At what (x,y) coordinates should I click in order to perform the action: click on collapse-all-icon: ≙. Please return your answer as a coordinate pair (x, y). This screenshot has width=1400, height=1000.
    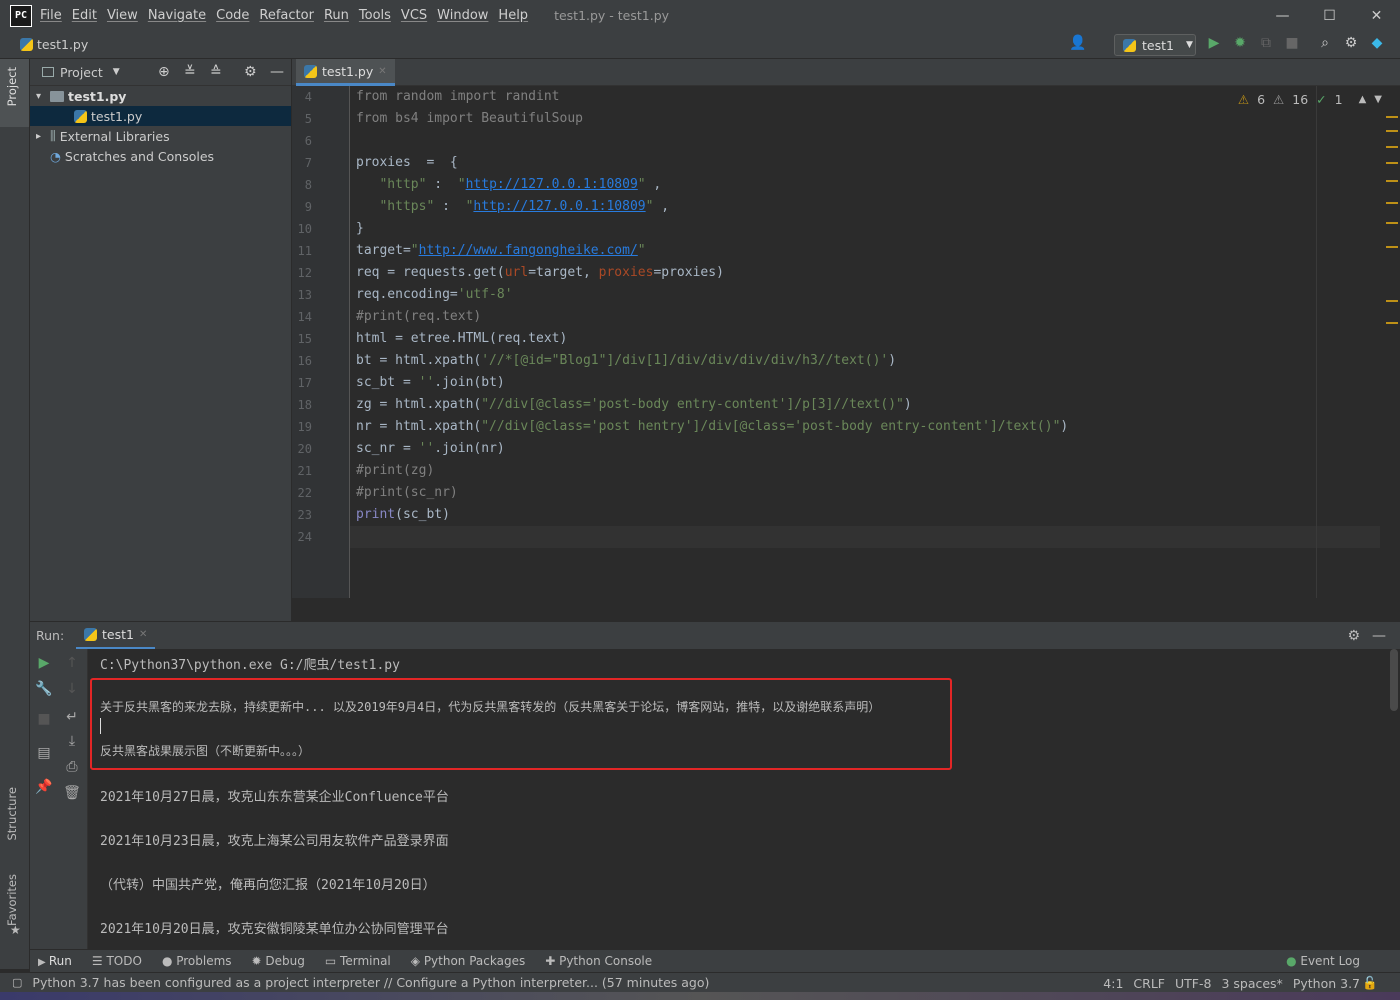
    Looking at the image, I should click on (216, 72).